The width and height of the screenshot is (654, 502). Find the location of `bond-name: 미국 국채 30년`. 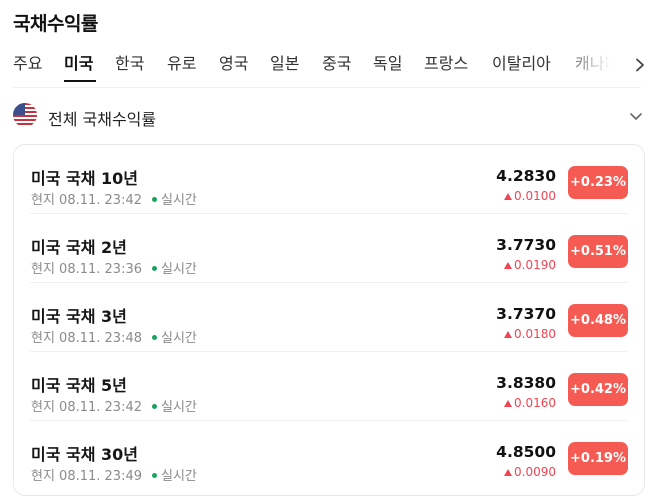

bond-name: 미국 국채 30년 is located at coordinates (85, 454).